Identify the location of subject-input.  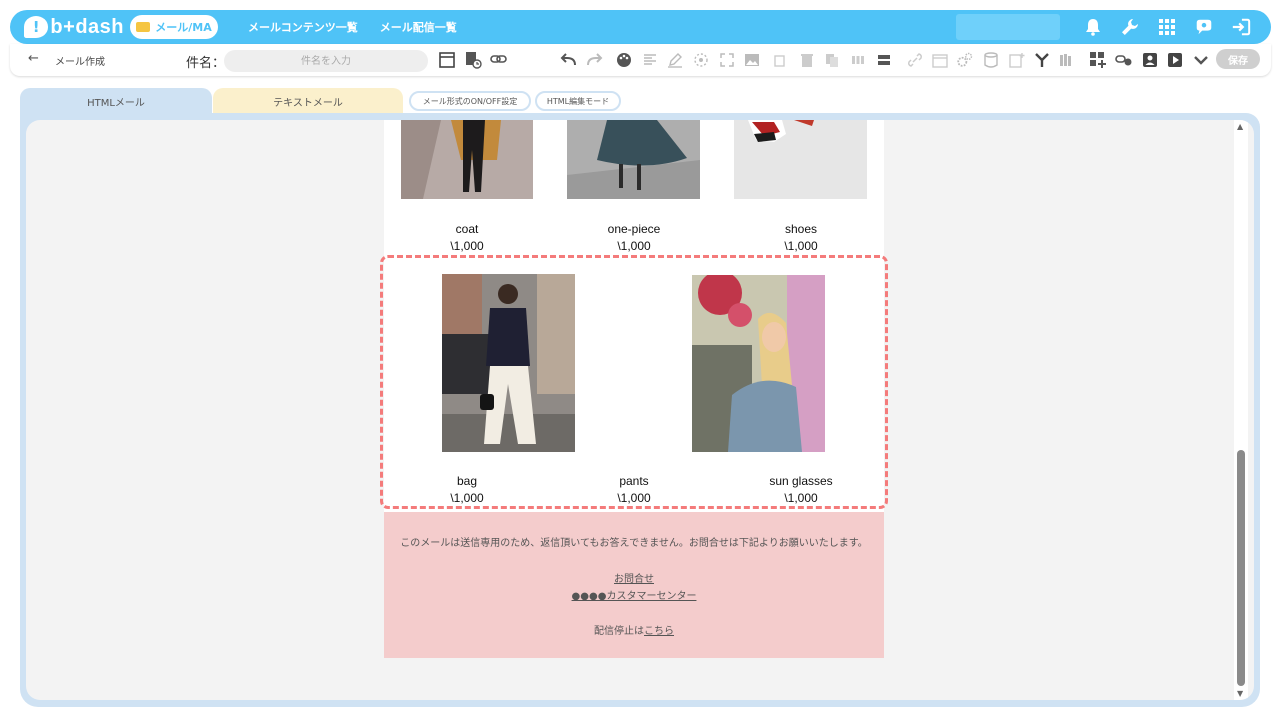
(326, 61).